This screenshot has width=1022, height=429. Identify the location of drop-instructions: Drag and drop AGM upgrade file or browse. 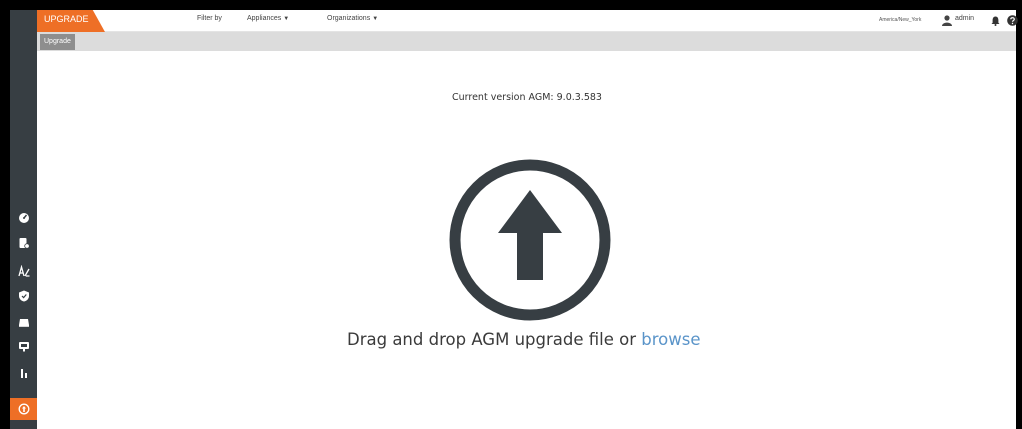
(523, 339).